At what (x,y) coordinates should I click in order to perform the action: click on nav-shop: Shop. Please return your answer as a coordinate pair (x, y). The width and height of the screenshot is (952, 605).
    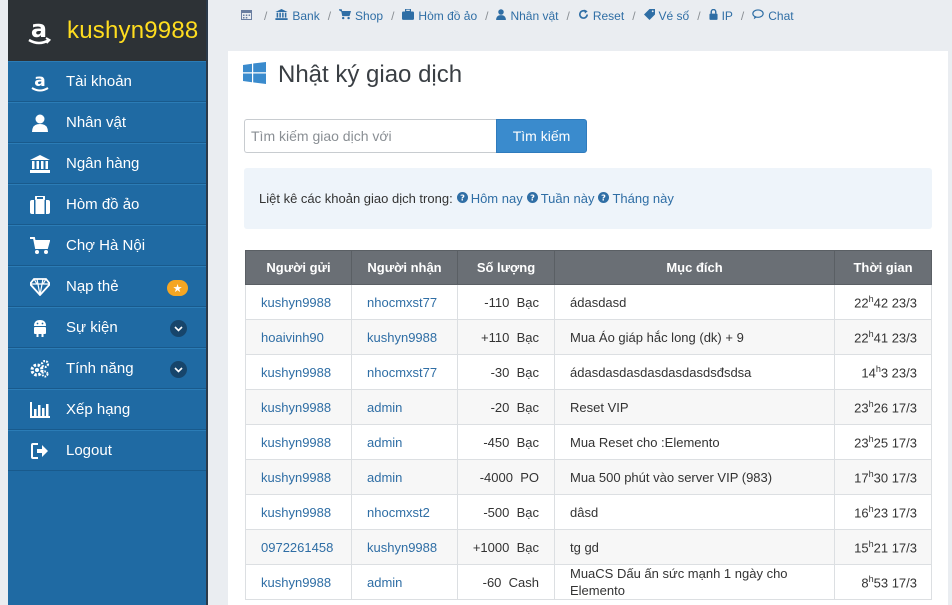
    Looking at the image, I should click on (360, 16).